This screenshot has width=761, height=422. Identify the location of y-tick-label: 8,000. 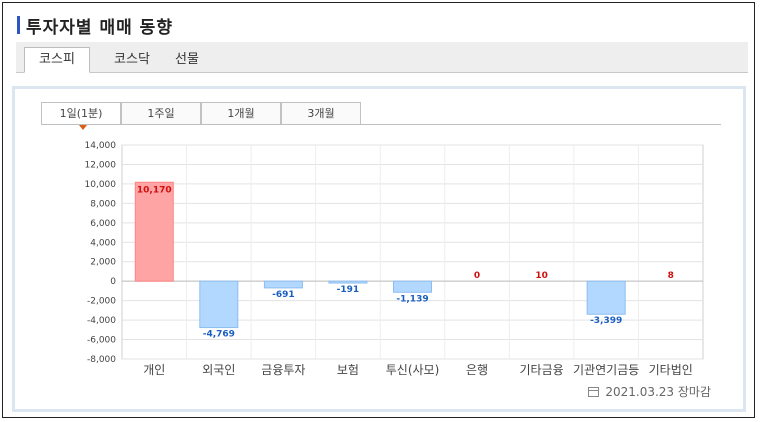
(103, 204).